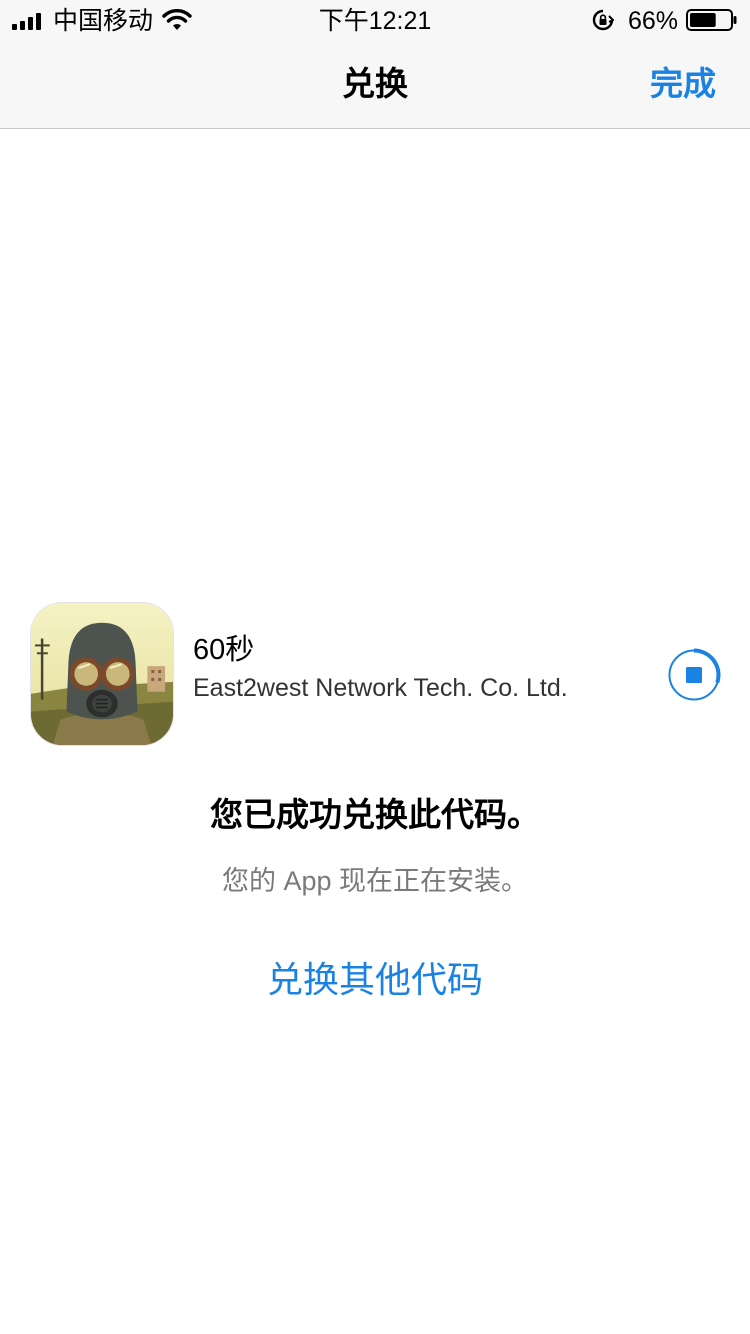 The height and width of the screenshot is (1334, 750). Describe the element at coordinates (375, 881) in the screenshot. I see `success-subtitle: 您的 App 现在正在安装。` at that location.